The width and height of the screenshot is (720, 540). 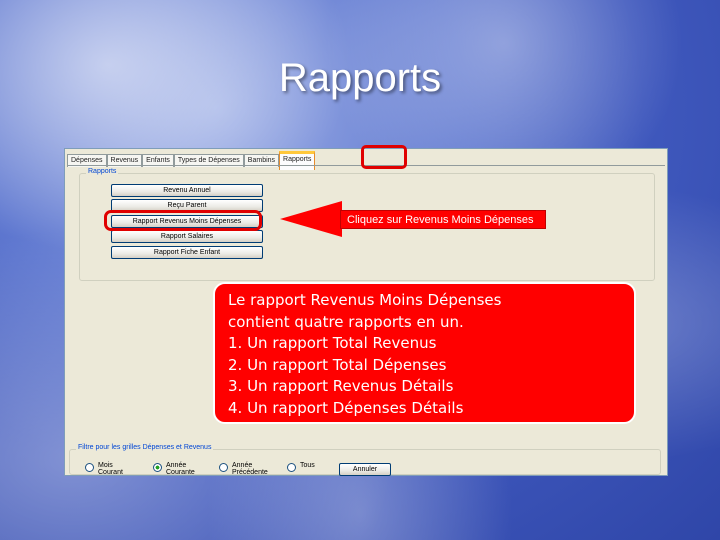 What do you see at coordinates (187, 252) in the screenshot?
I see `child-sheet-report-button: Rapport Fiche Enfant` at bounding box center [187, 252].